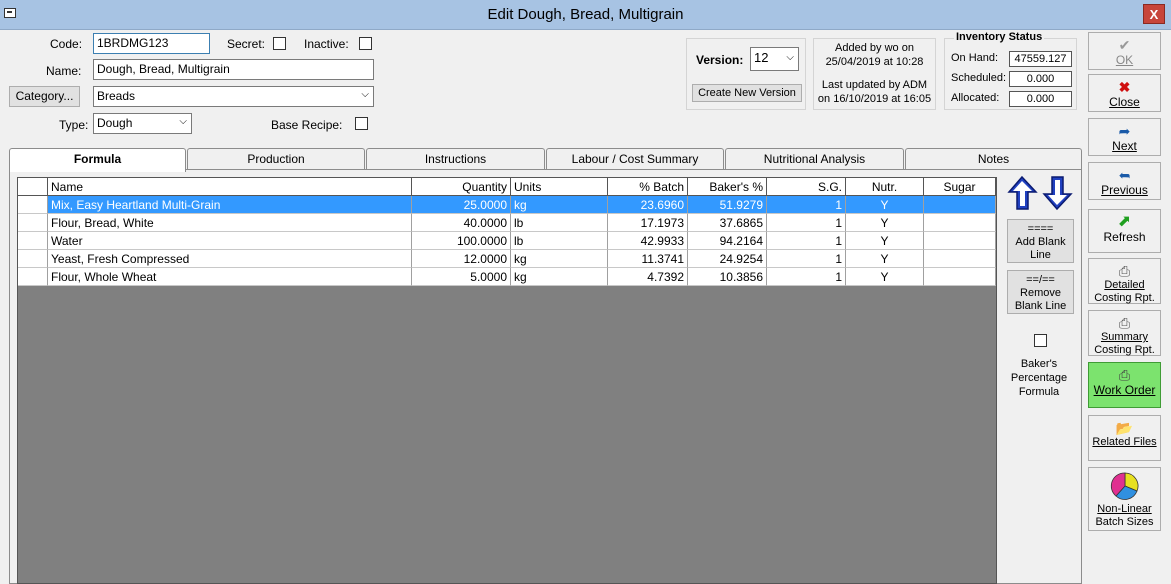 The image size is (1171, 584). I want to click on column-header: Sugar, so click(960, 187).